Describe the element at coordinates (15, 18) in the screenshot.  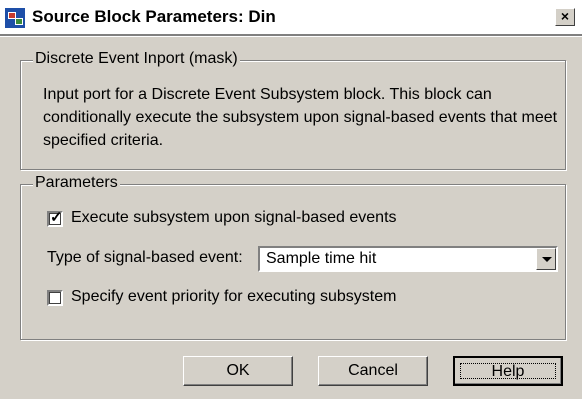
I see `simulink-block-icon` at that location.